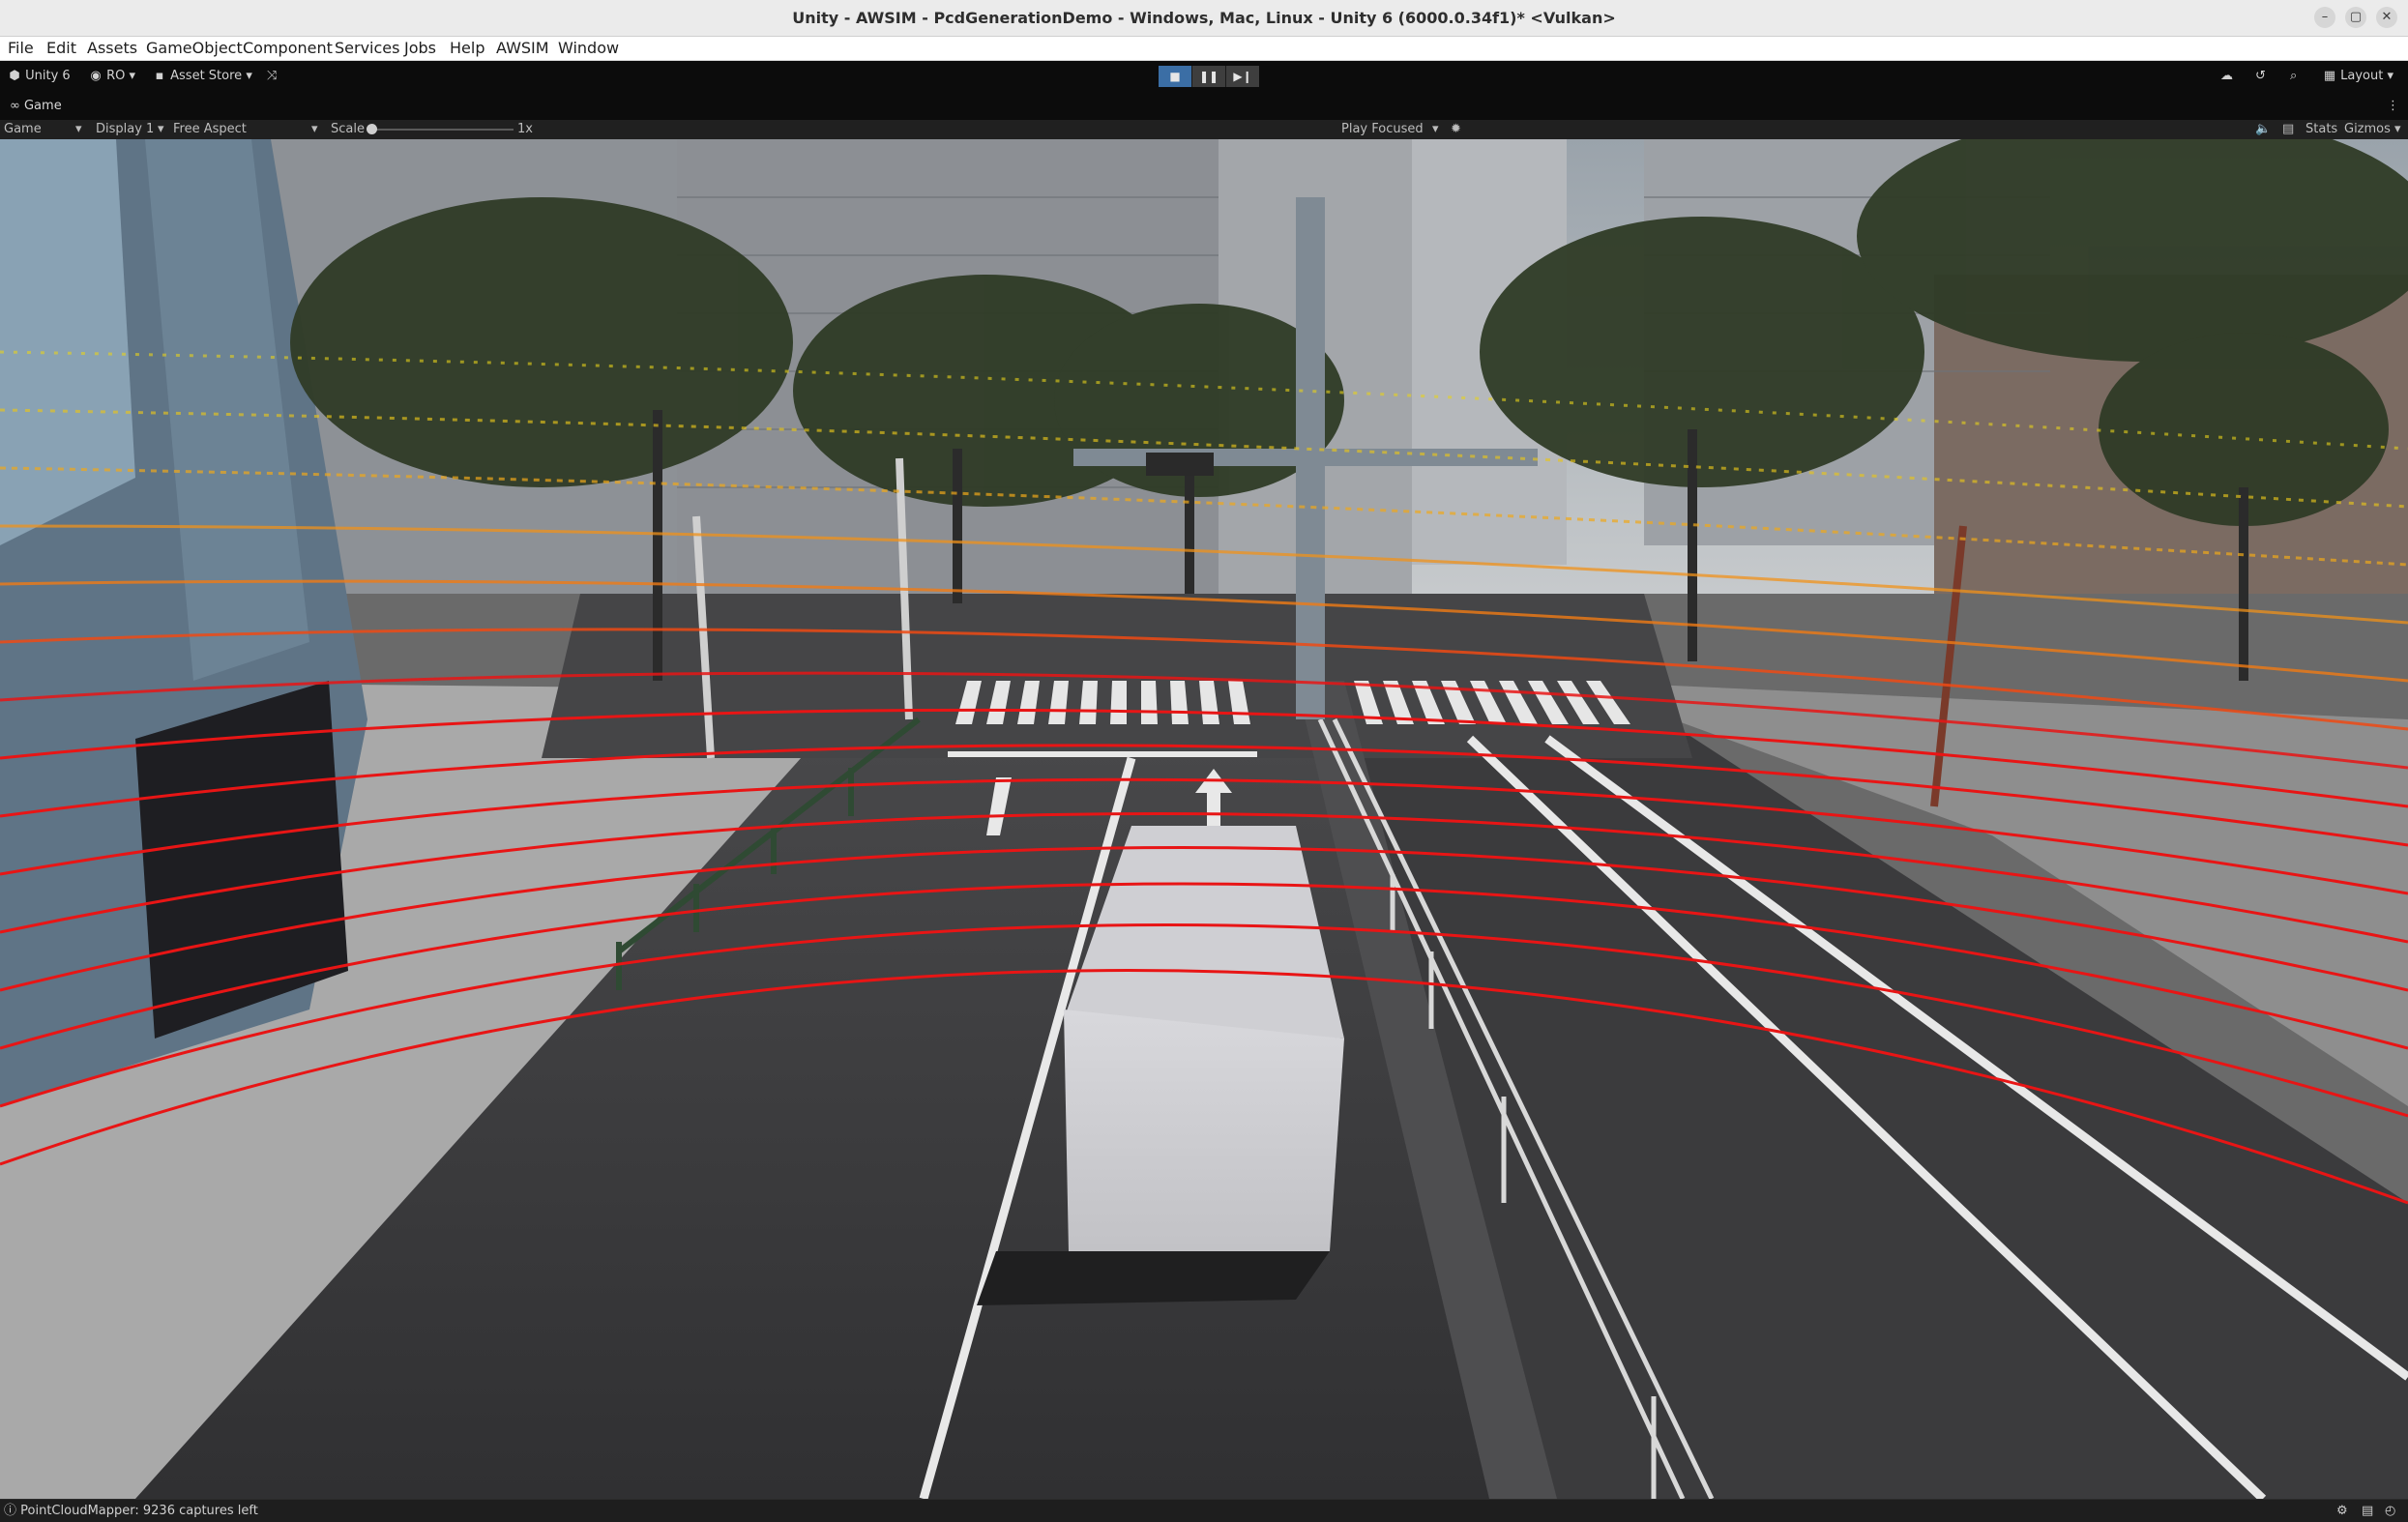 The height and width of the screenshot is (1522, 2408). I want to click on version-control-icon: ⤨, so click(272, 76).